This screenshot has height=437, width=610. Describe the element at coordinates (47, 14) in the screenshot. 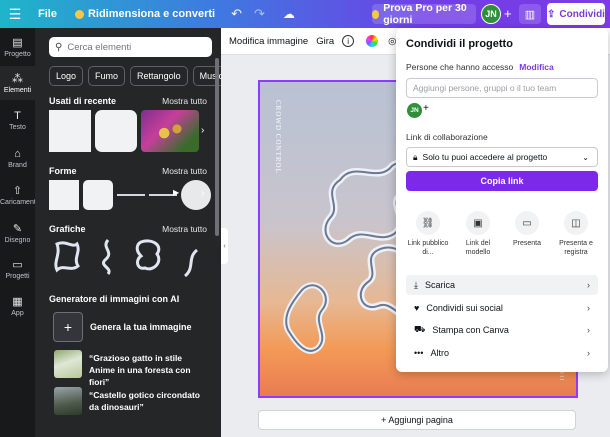

I see `file-menu: File` at that location.